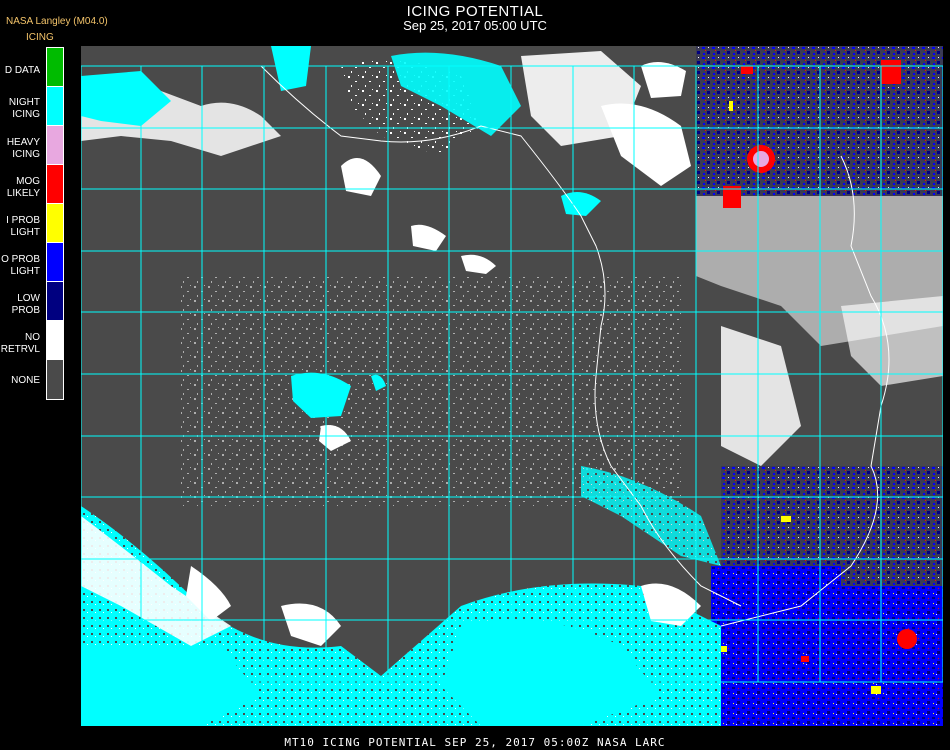 The width and height of the screenshot is (950, 750). Describe the element at coordinates (22, 70) in the screenshot. I see `legend-label-no-data: D DATA` at that location.